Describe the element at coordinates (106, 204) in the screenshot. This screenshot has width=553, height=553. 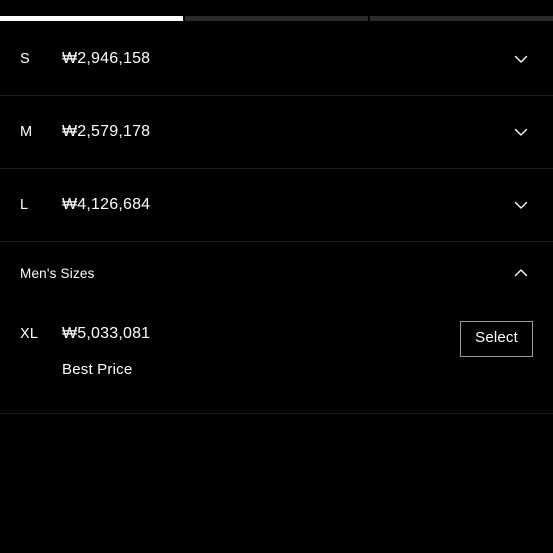
I see `size-price: ₩4,126,684` at that location.